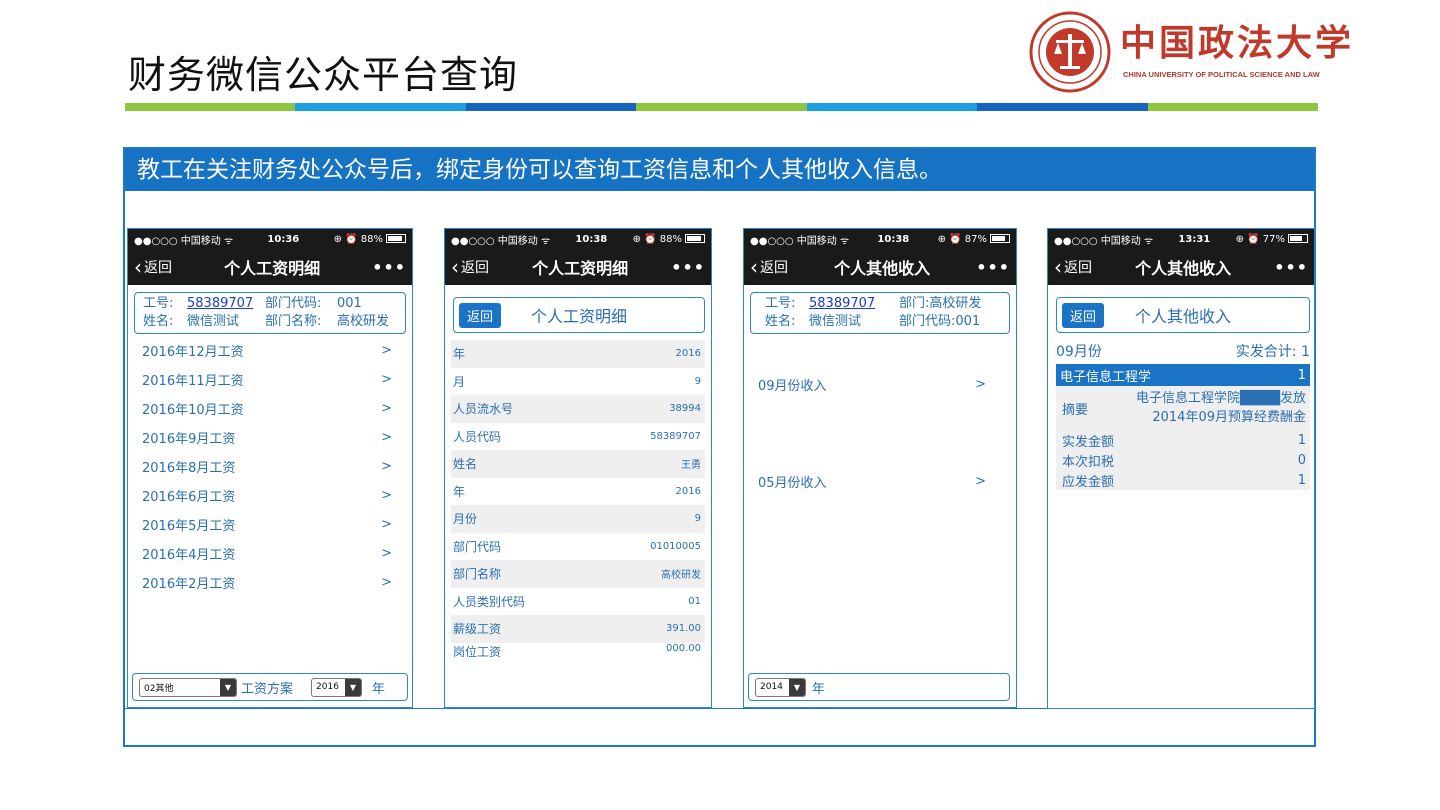 This screenshot has height=810, width=1440. What do you see at coordinates (270, 553) in the screenshot?
I see `list-item: 2016年4月工资 >` at bounding box center [270, 553].